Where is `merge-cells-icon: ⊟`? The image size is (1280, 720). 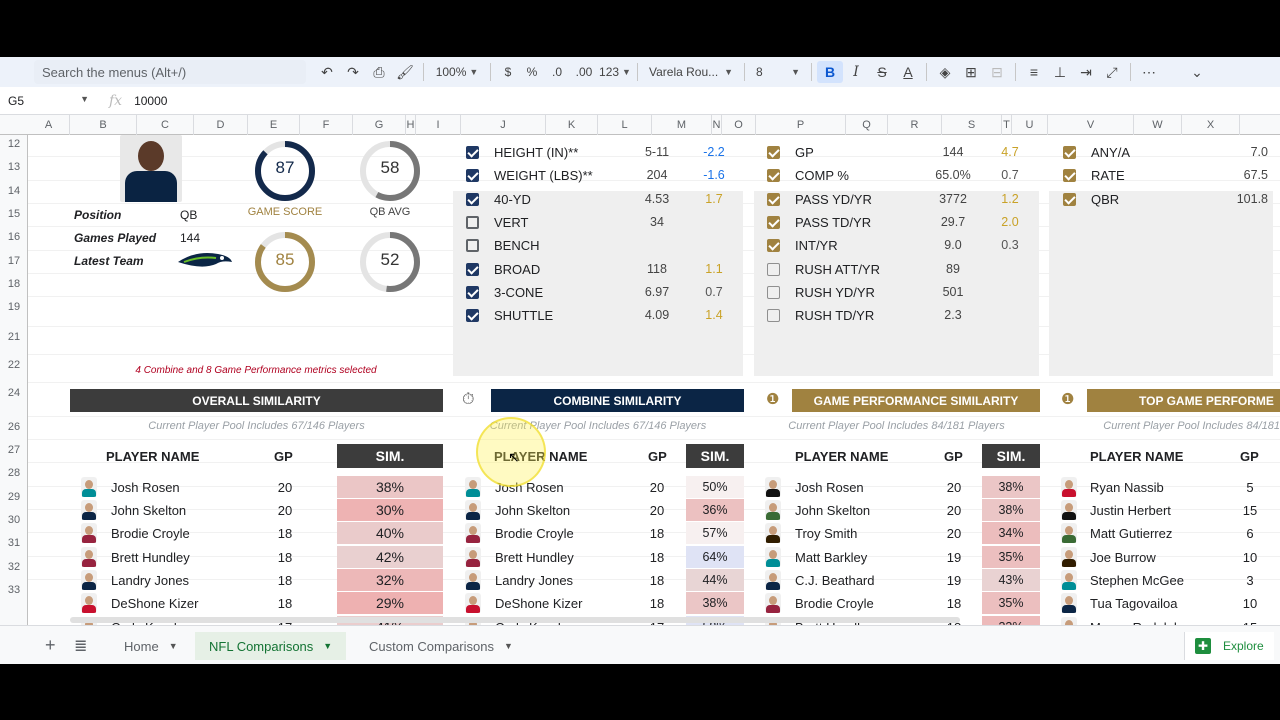 merge-cells-icon: ⊟ is located at coordinates (997, 72).